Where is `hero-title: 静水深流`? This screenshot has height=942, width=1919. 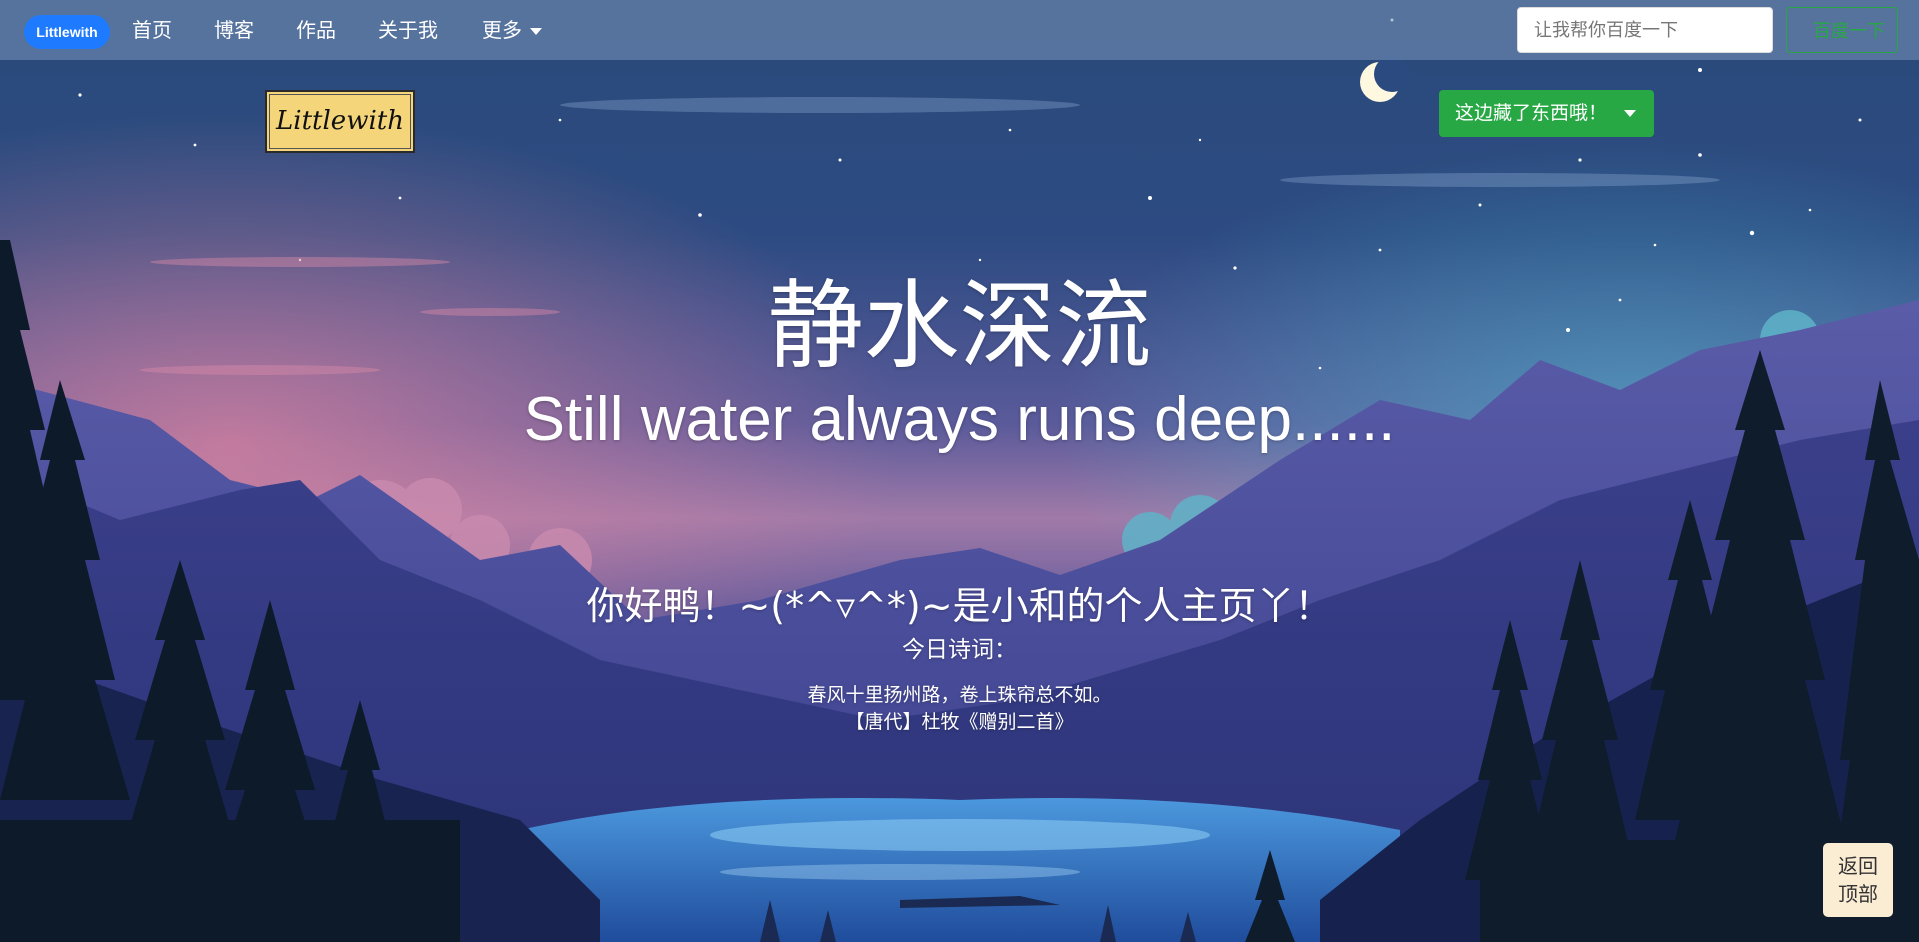
hero-title: 静水深流 is located at coordinates (959, 326).